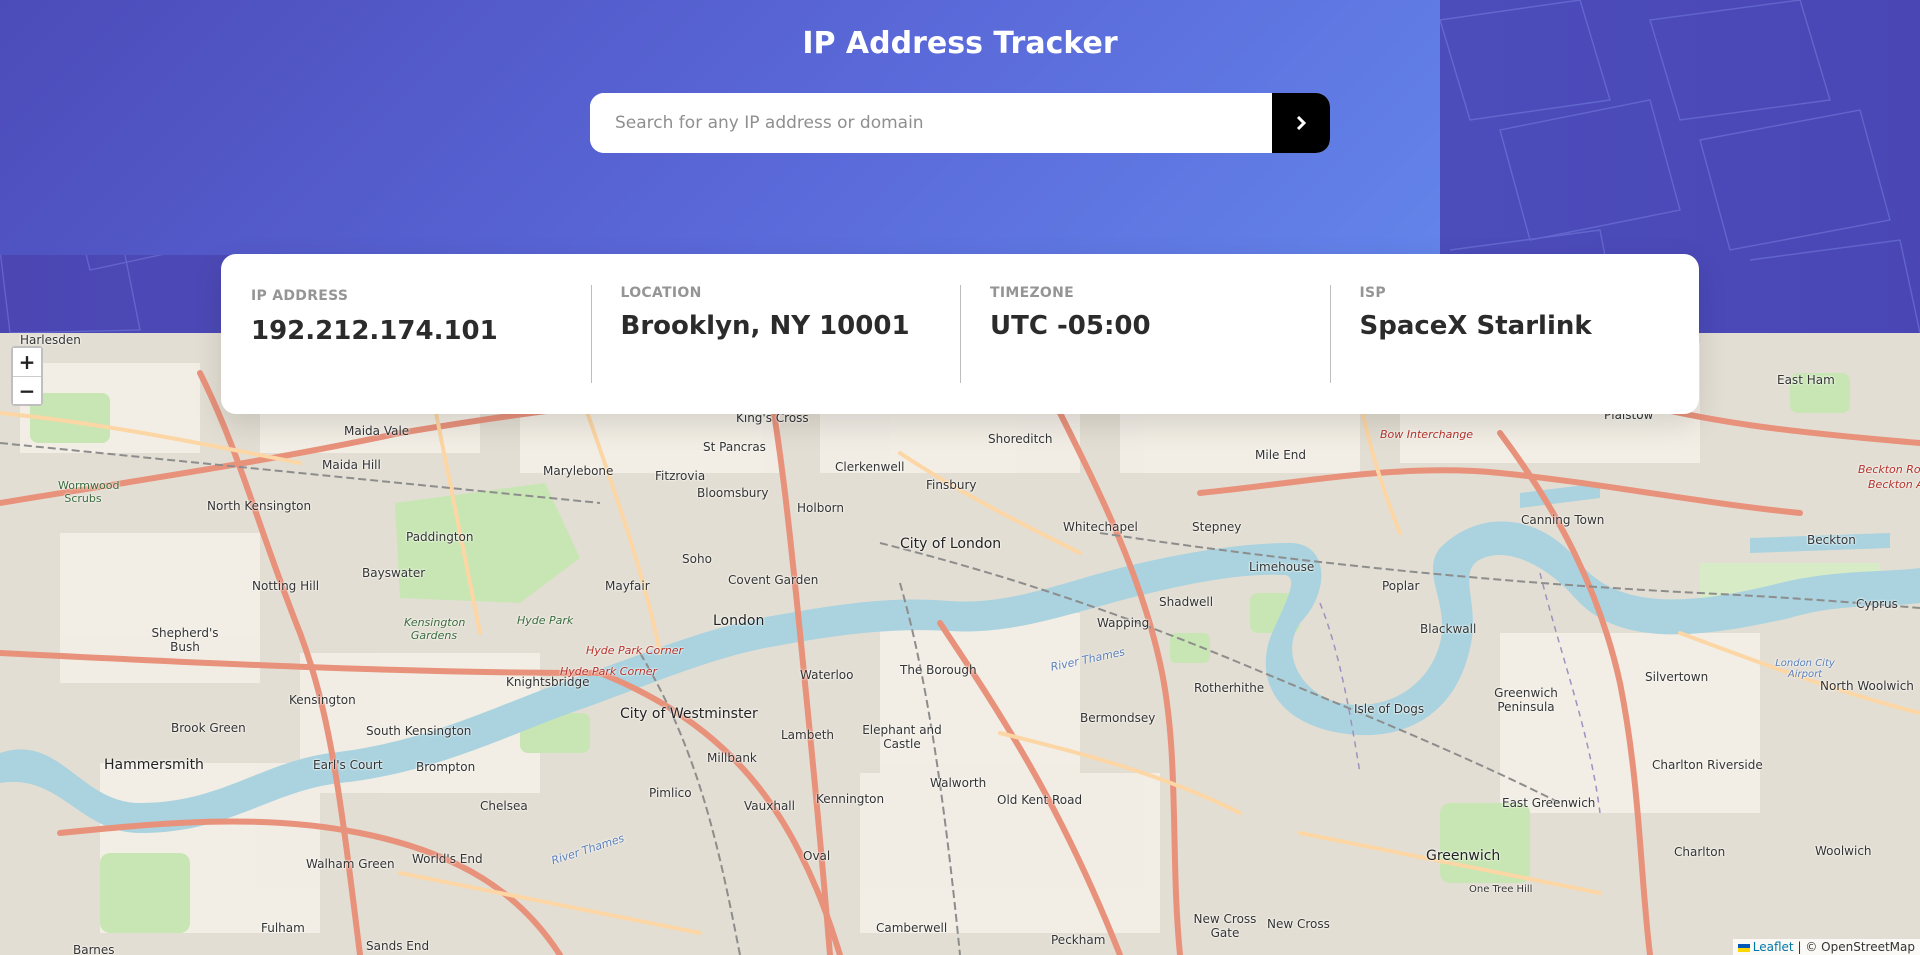 The width and height of the screenshot is (1920, 955). What do you see at coordinates (958, 783) in the screenshot?
I see `map-label: Walworth` at bounding box center [958, 783].